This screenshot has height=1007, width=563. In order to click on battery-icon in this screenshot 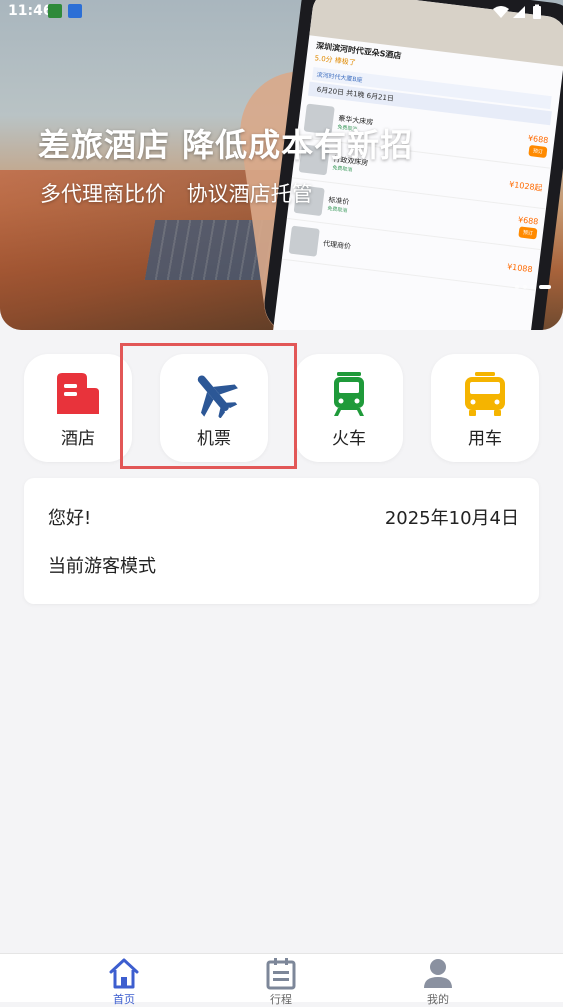, I will do `click(537, 12)`.